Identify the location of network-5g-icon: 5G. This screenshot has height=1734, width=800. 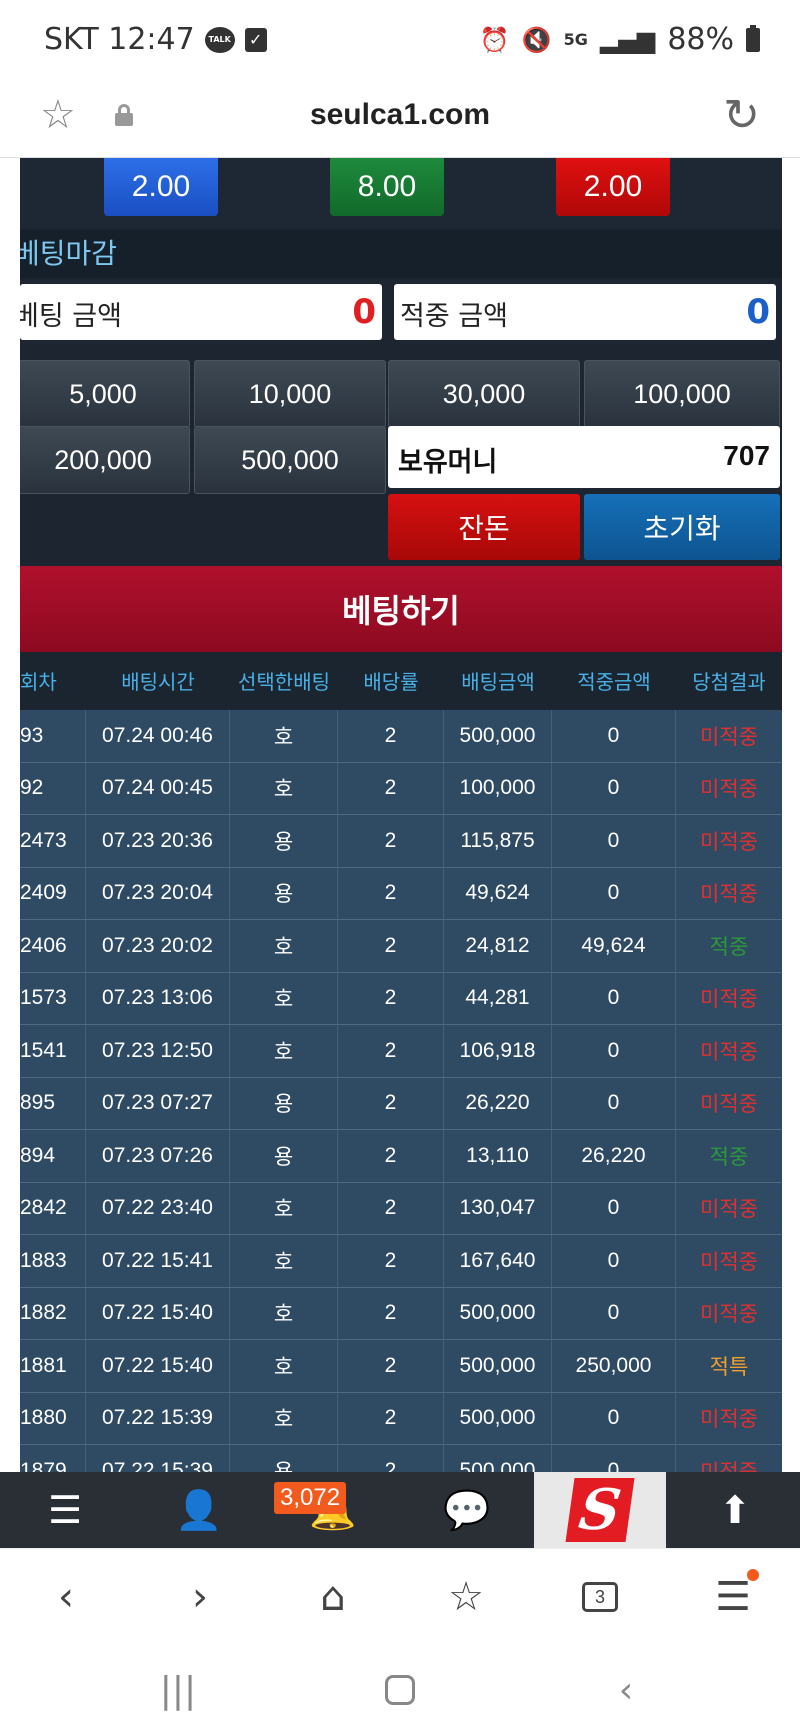
(575, 39).